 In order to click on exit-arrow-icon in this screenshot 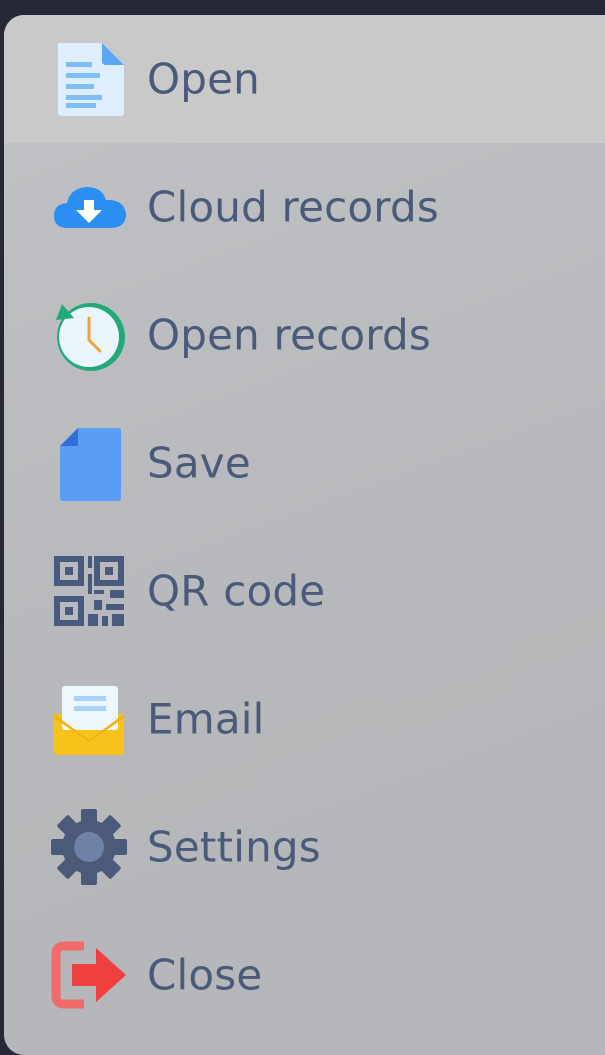, I will do `click(89, 975)`.